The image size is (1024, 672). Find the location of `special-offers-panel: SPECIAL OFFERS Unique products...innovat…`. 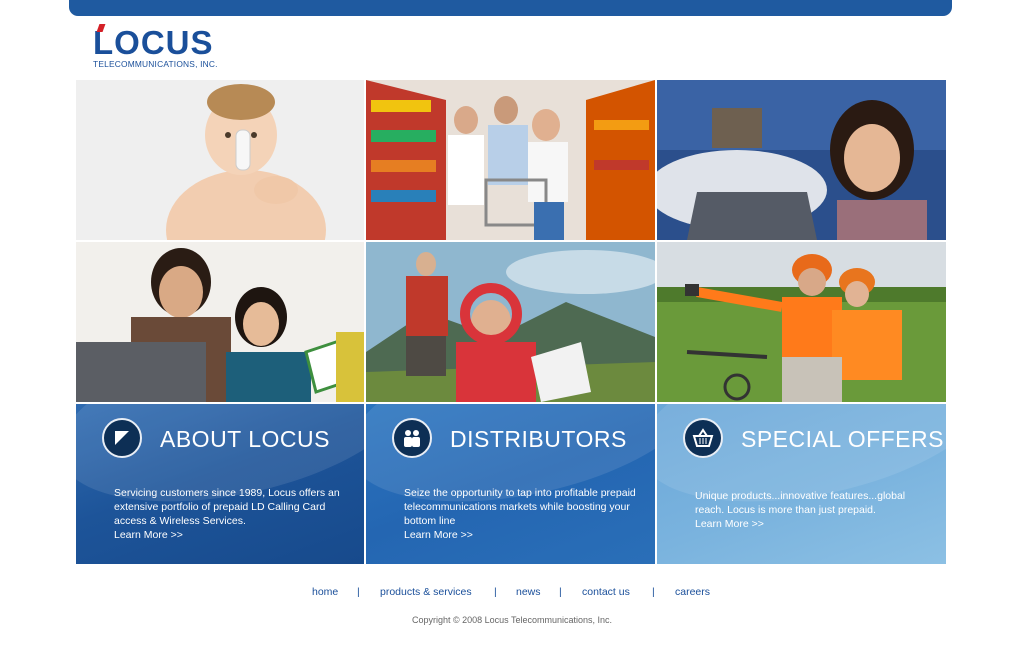

special-offers-panel: SPECIAL OFFERS Unique products...innovat… is located at coordinates (801, 484).